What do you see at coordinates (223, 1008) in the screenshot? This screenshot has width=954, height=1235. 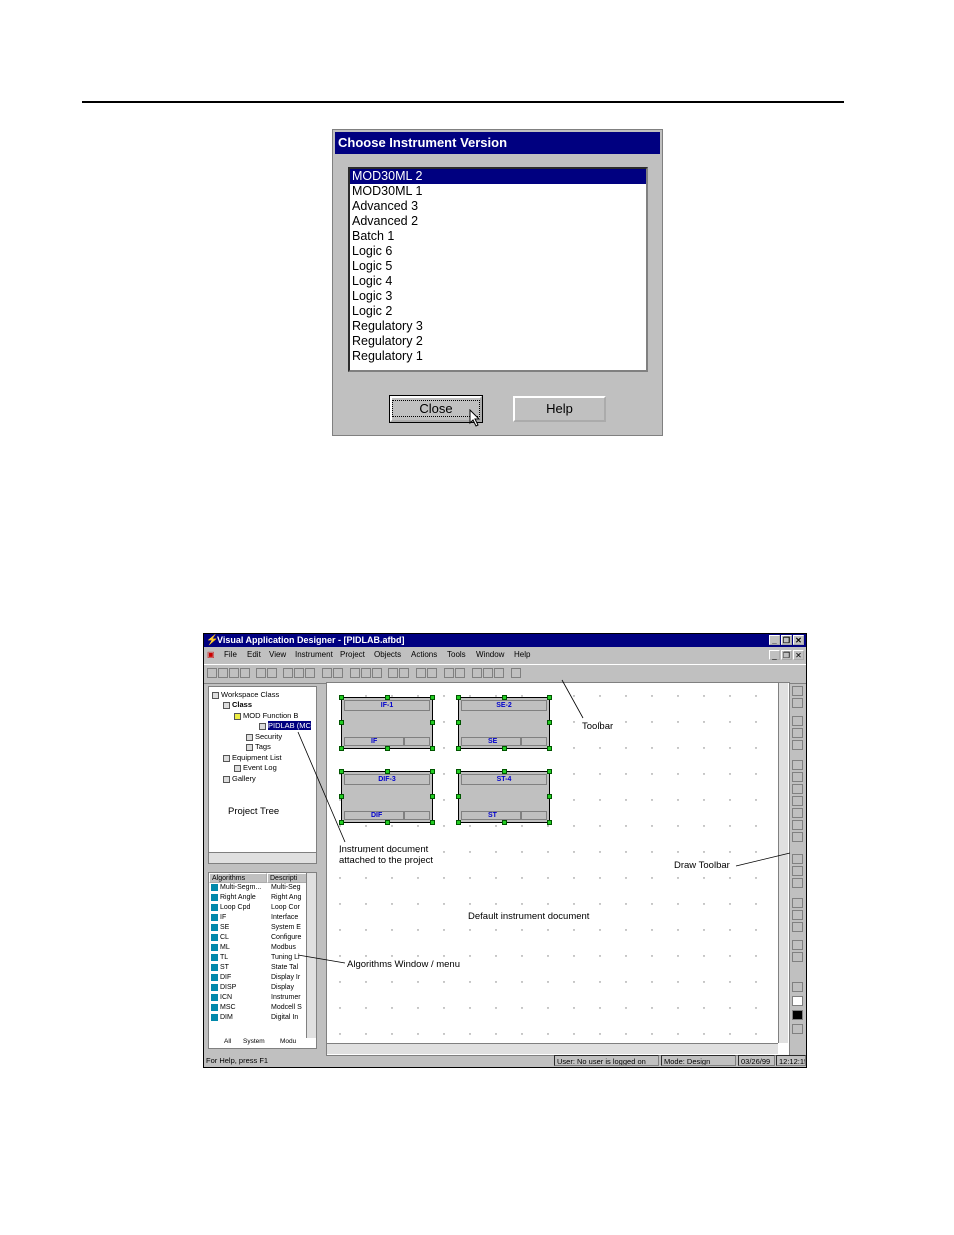 I see `list-item: MSC` at bounding box center [223, 1008].